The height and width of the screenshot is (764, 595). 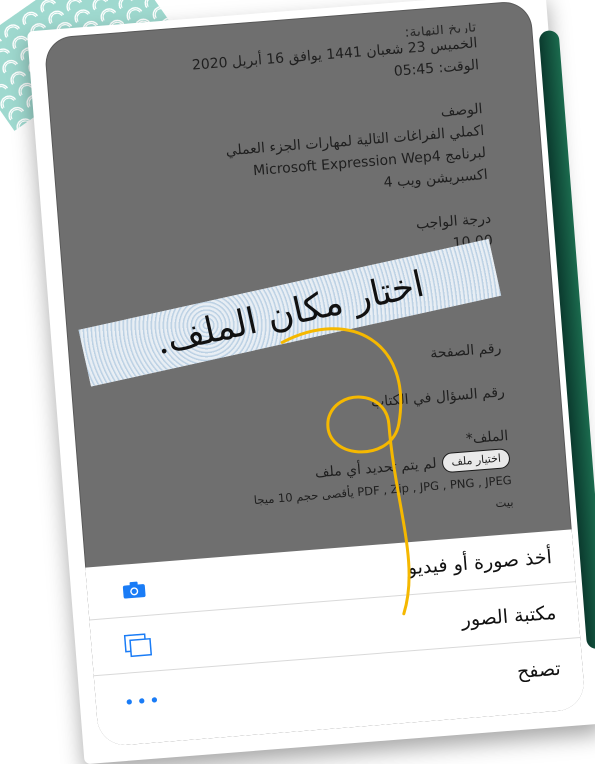 I want to click on action-photo-library-label: مكتبة الصور, so click(x=509, y=616).